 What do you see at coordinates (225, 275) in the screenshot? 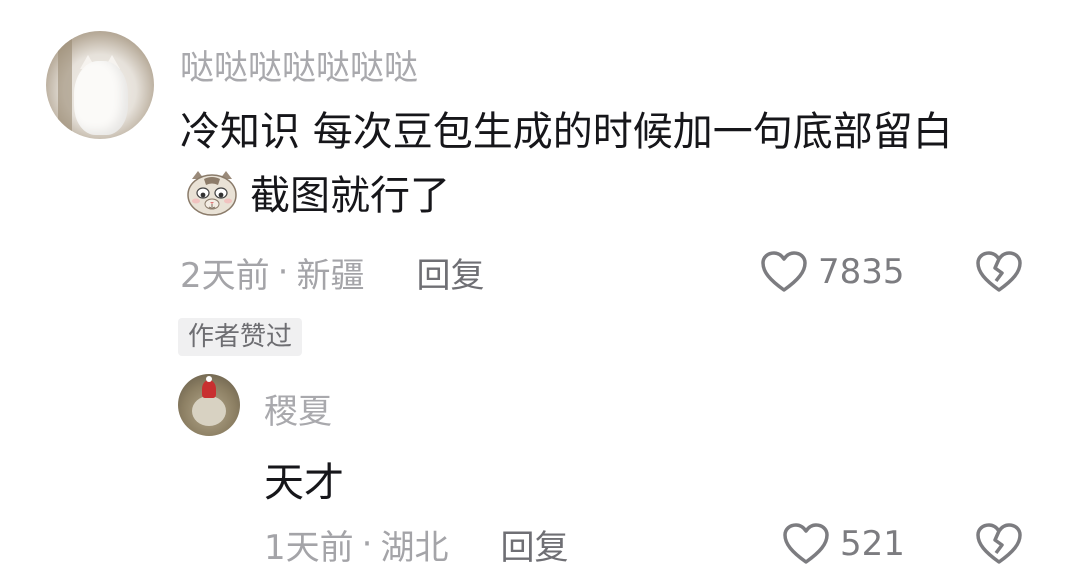
I see `comment-time: 2天前` at bounding box center [225, 275].